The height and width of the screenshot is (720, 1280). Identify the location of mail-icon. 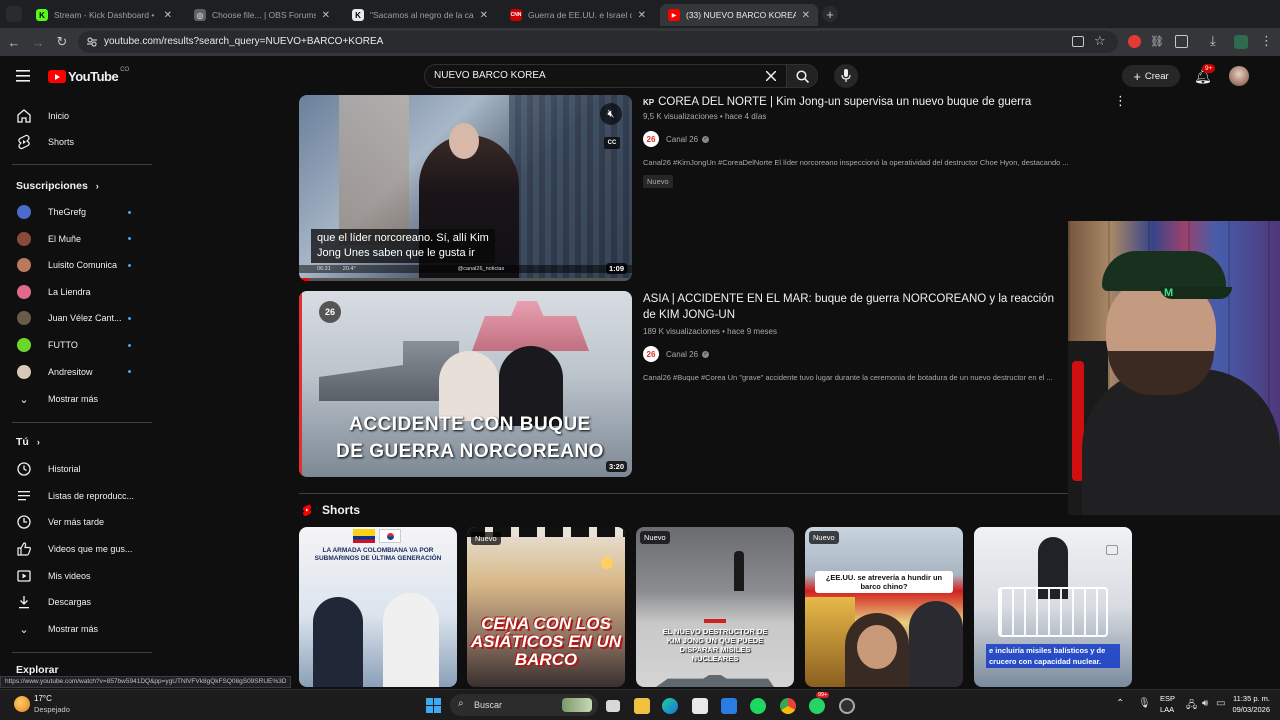
(729, 706).